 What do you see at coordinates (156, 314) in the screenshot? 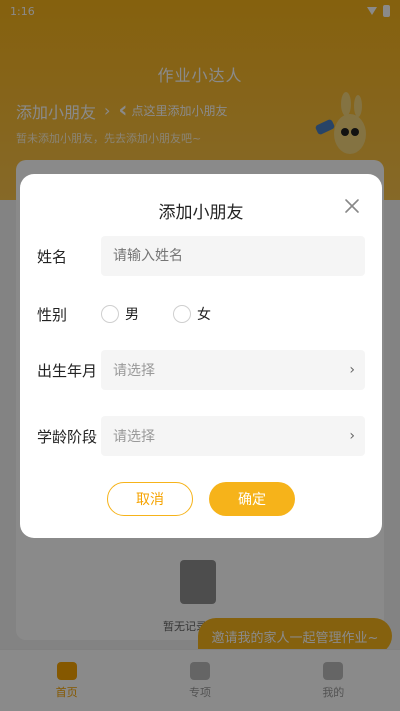
I see `gender-radio-group: 男 女` at bounding box center [156, 314].